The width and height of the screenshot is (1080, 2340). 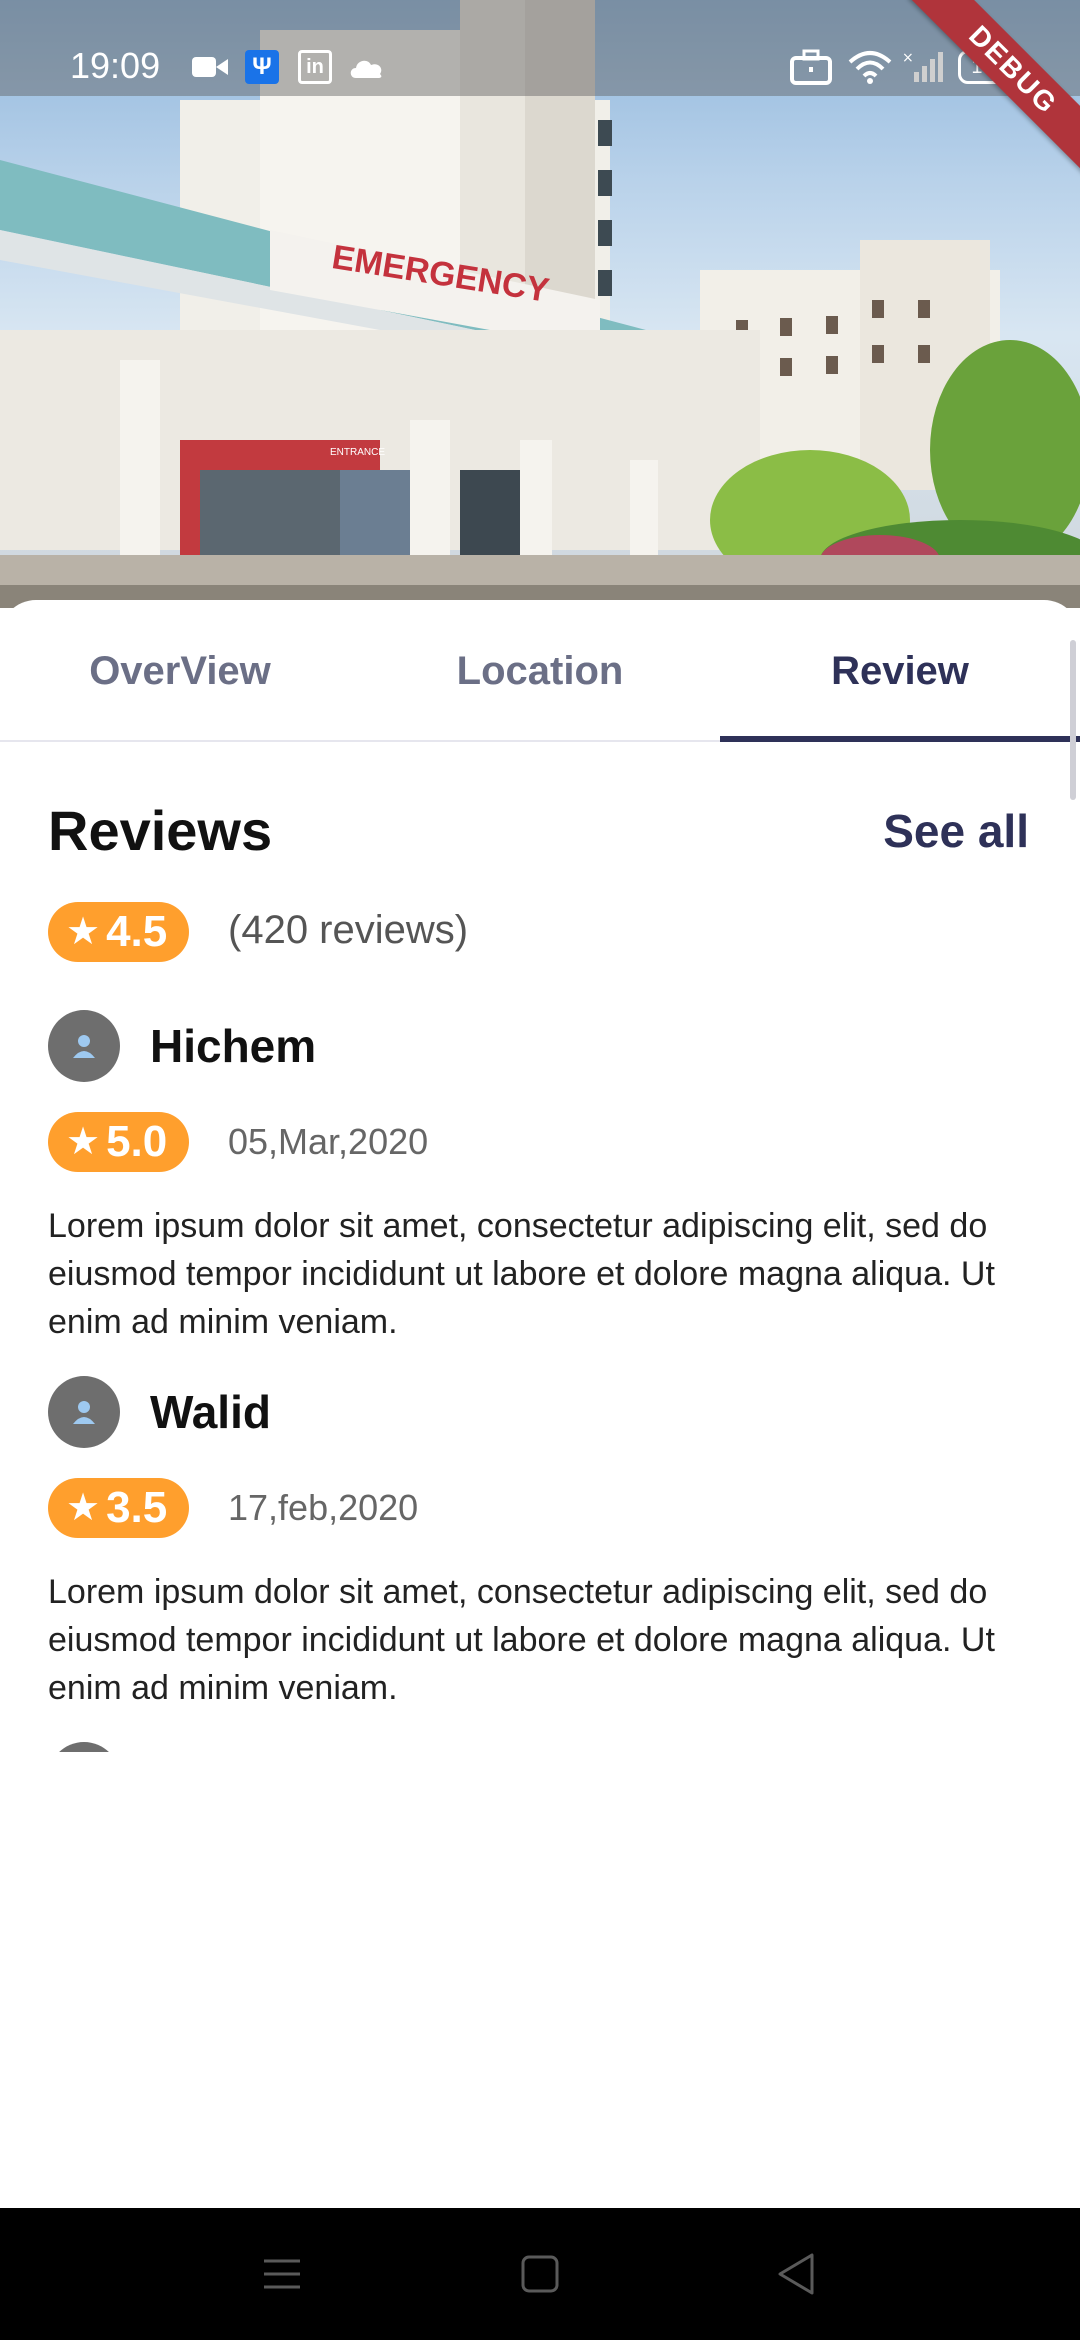 What do you see at coordinates (115, 65) in the screenshot?
I see `status-time: 19:09` at bounding box center [115, 65].